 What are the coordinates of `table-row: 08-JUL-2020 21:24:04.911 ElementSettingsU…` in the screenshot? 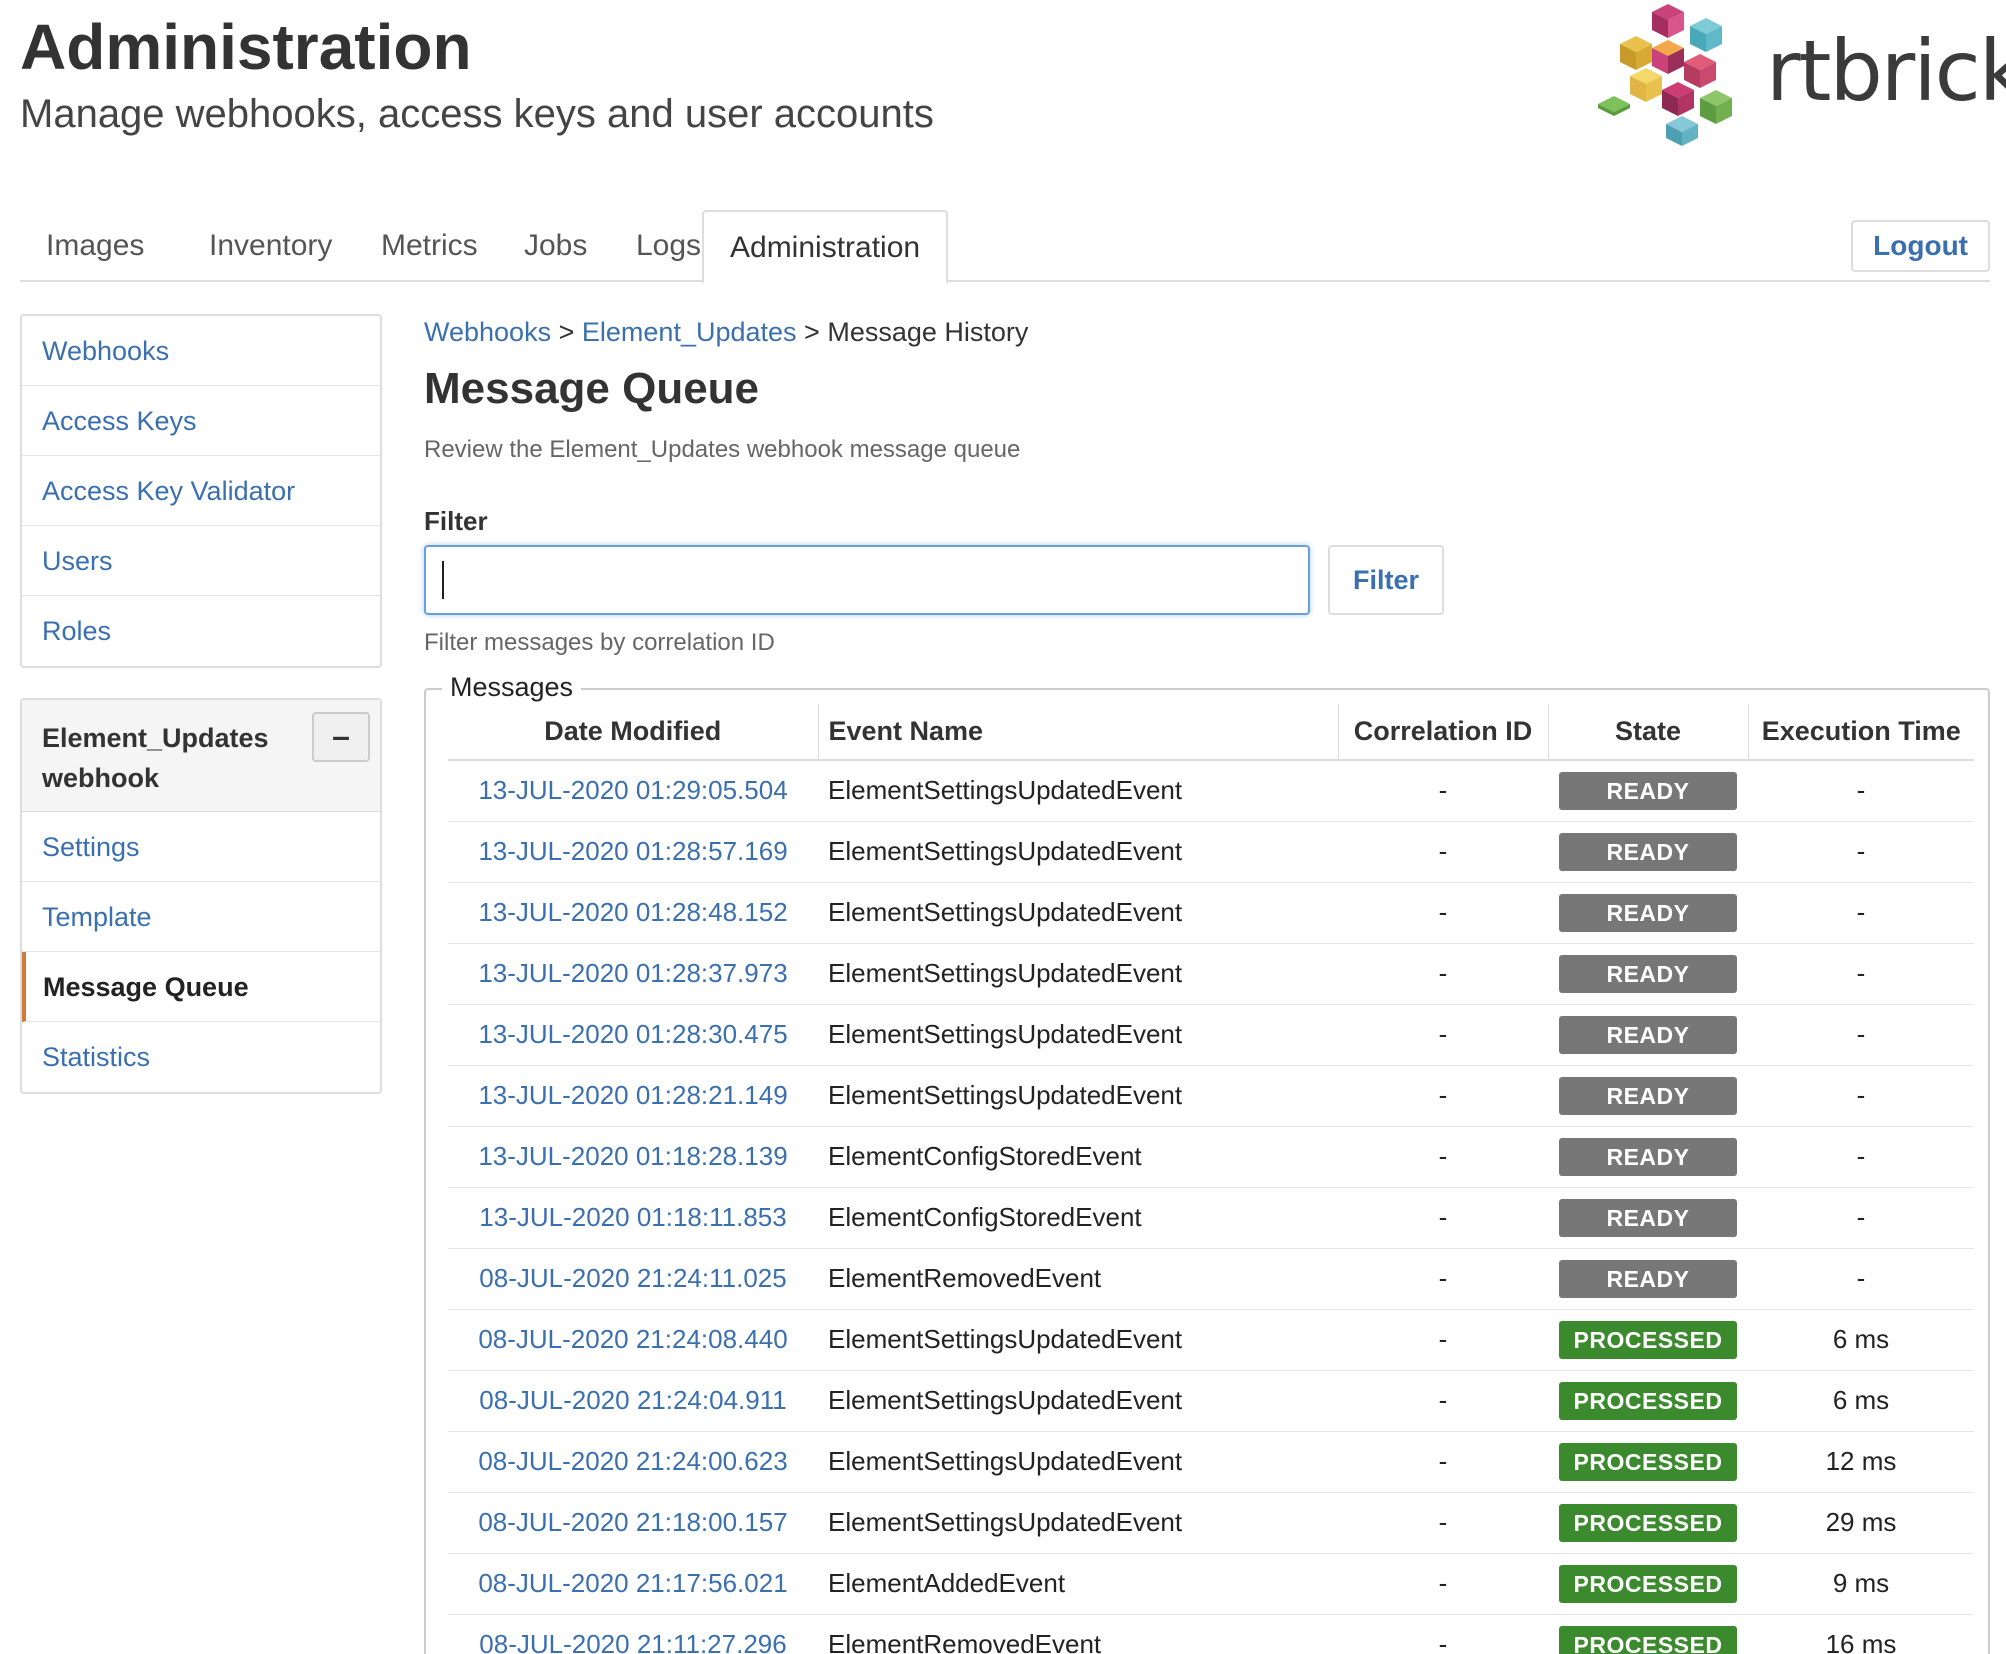 It's located at (1211, 1401).